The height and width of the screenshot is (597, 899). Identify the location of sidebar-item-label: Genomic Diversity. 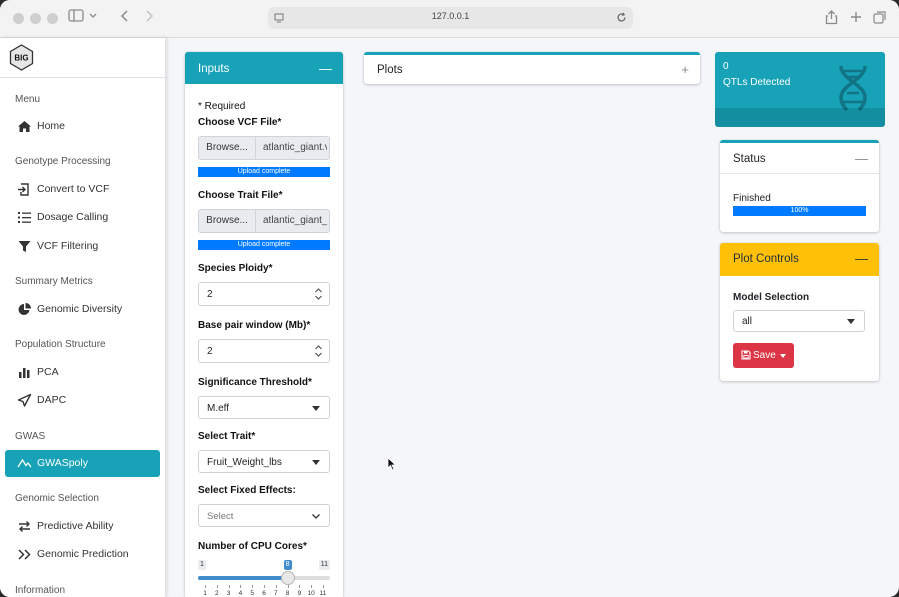
(80, 309).